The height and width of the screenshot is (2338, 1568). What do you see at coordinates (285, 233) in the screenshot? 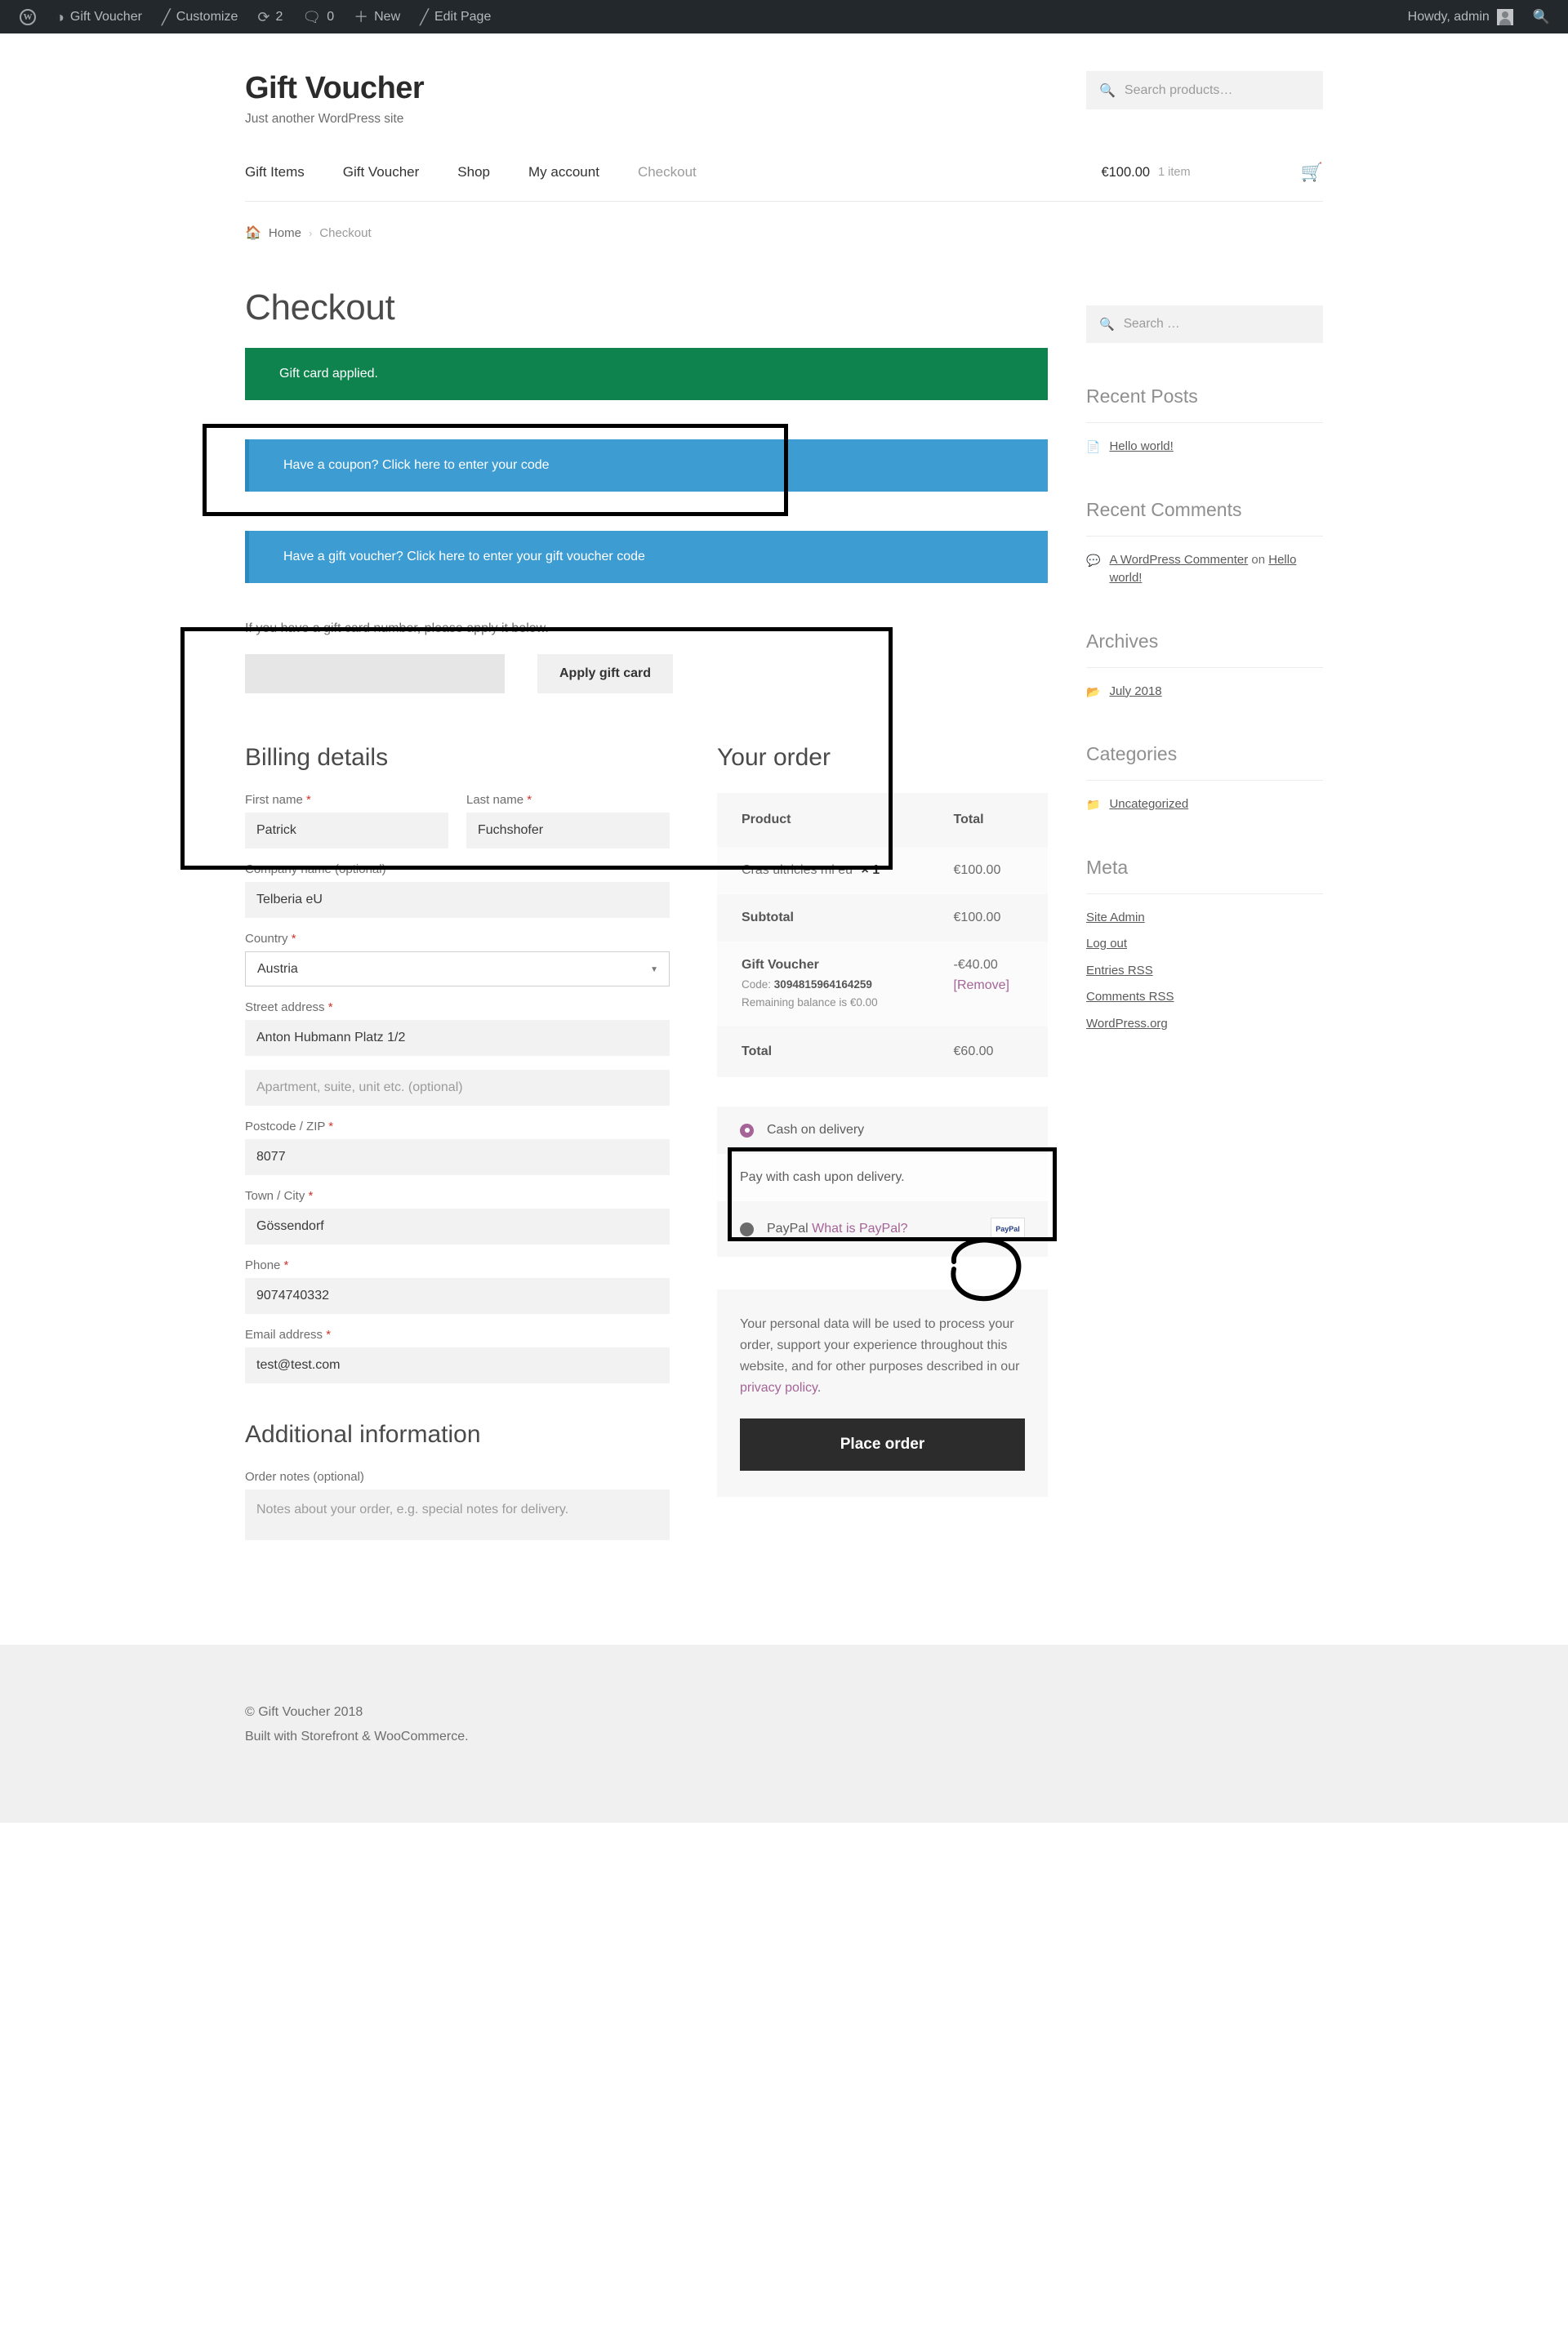
I see `breadcrumb-home: Home` at bounding box center [285, 233].